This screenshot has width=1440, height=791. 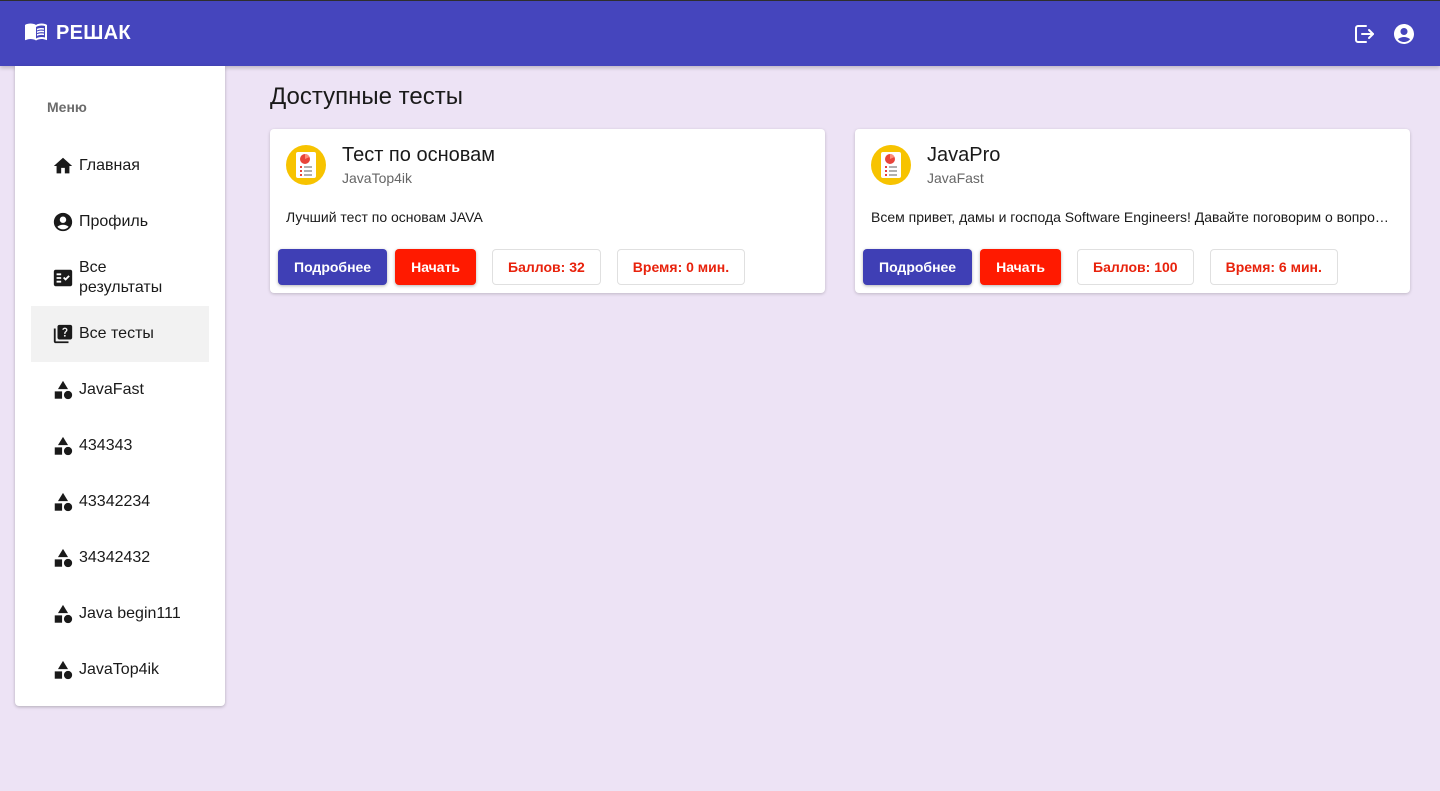 I want to click on sidebar-item-434343: 434343, so click(x=120, y=446).